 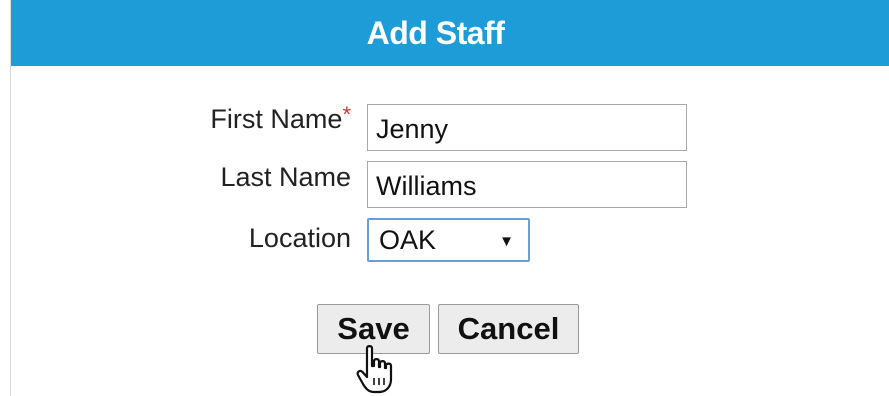 I want to click on first-name-input, so click(x=527, y=127).